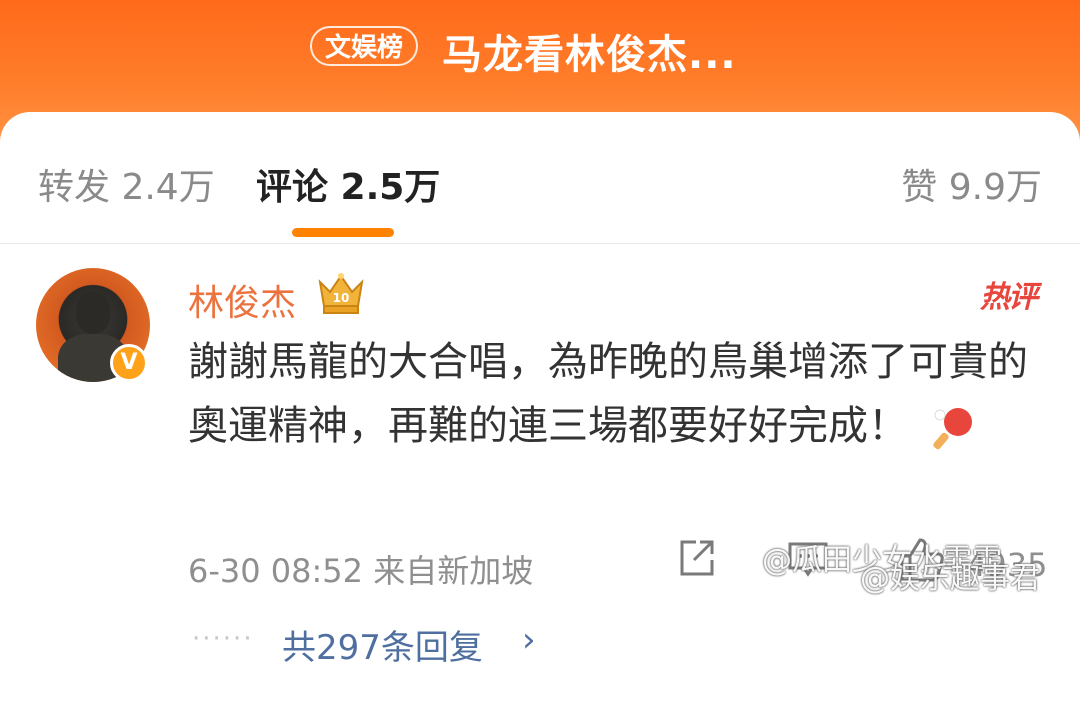 The width and height of the screenshot is (1080, 705). I want to click on chevron-right-icon: ›, so click(529, 640).